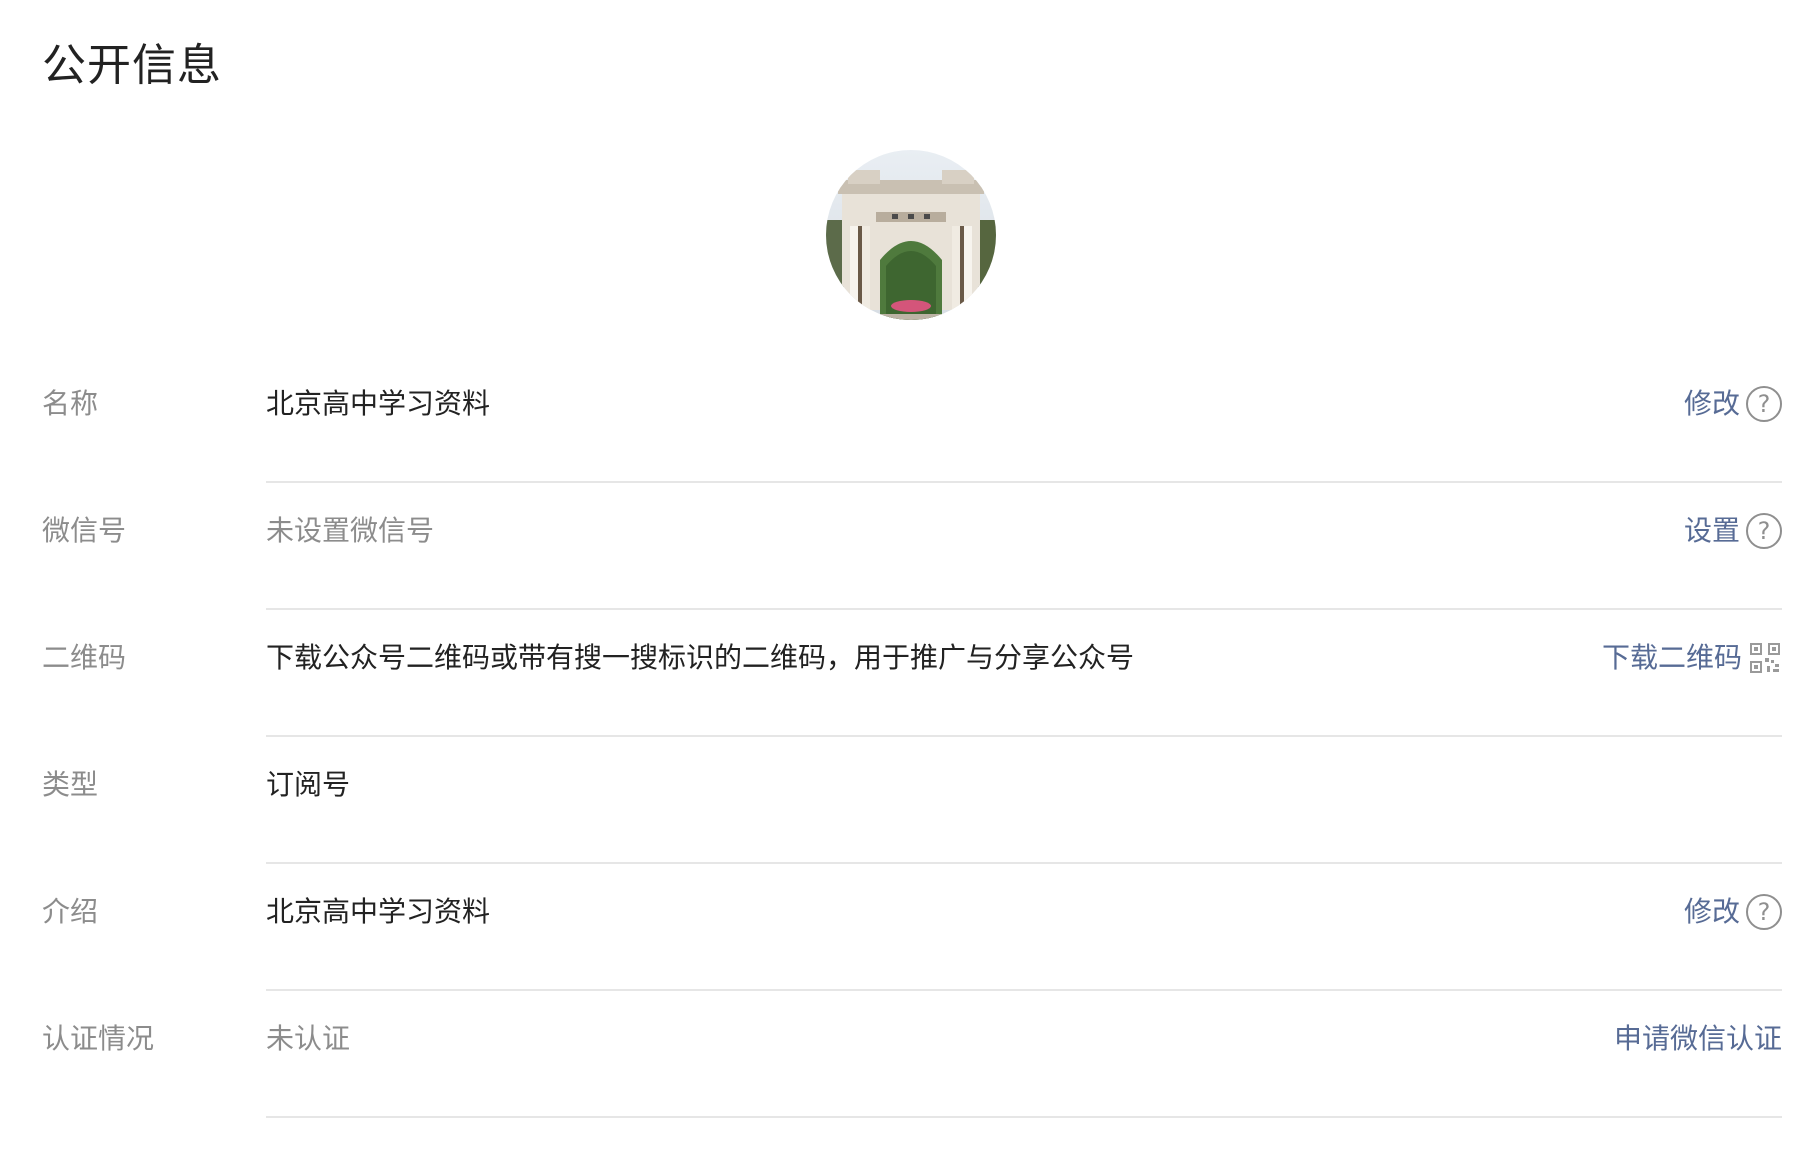 The height and width of the screenshot is (1152, 1818). I want to click on set-wechat-id-action: 设置 ?, so click(1733, 531).